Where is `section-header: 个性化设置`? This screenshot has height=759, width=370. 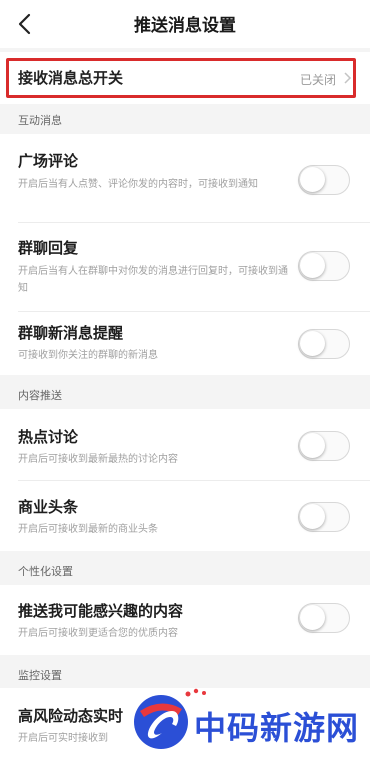 section-header: 个性化设置 is located at coordinates (185, 568).